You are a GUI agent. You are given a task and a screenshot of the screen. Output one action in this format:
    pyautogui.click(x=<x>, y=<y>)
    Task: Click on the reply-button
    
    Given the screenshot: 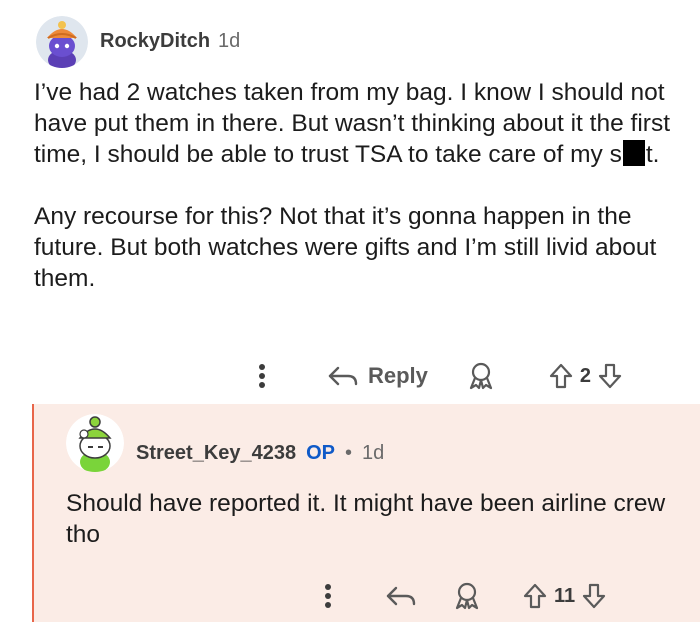 What is the action you would take?
    pyautogui.click(x=401, y=596)
    